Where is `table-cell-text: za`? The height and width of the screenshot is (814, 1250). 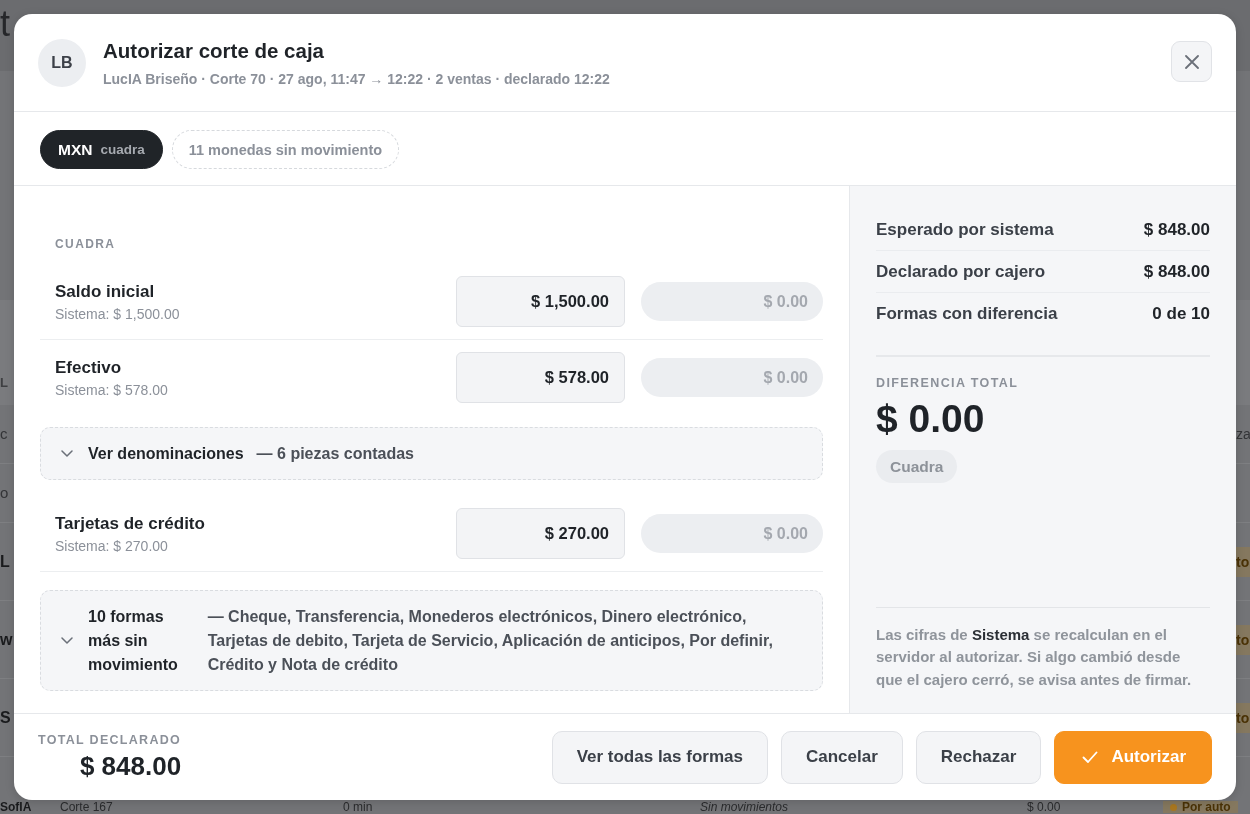
table-cell-text: za is located at coordinates (1243, 434).